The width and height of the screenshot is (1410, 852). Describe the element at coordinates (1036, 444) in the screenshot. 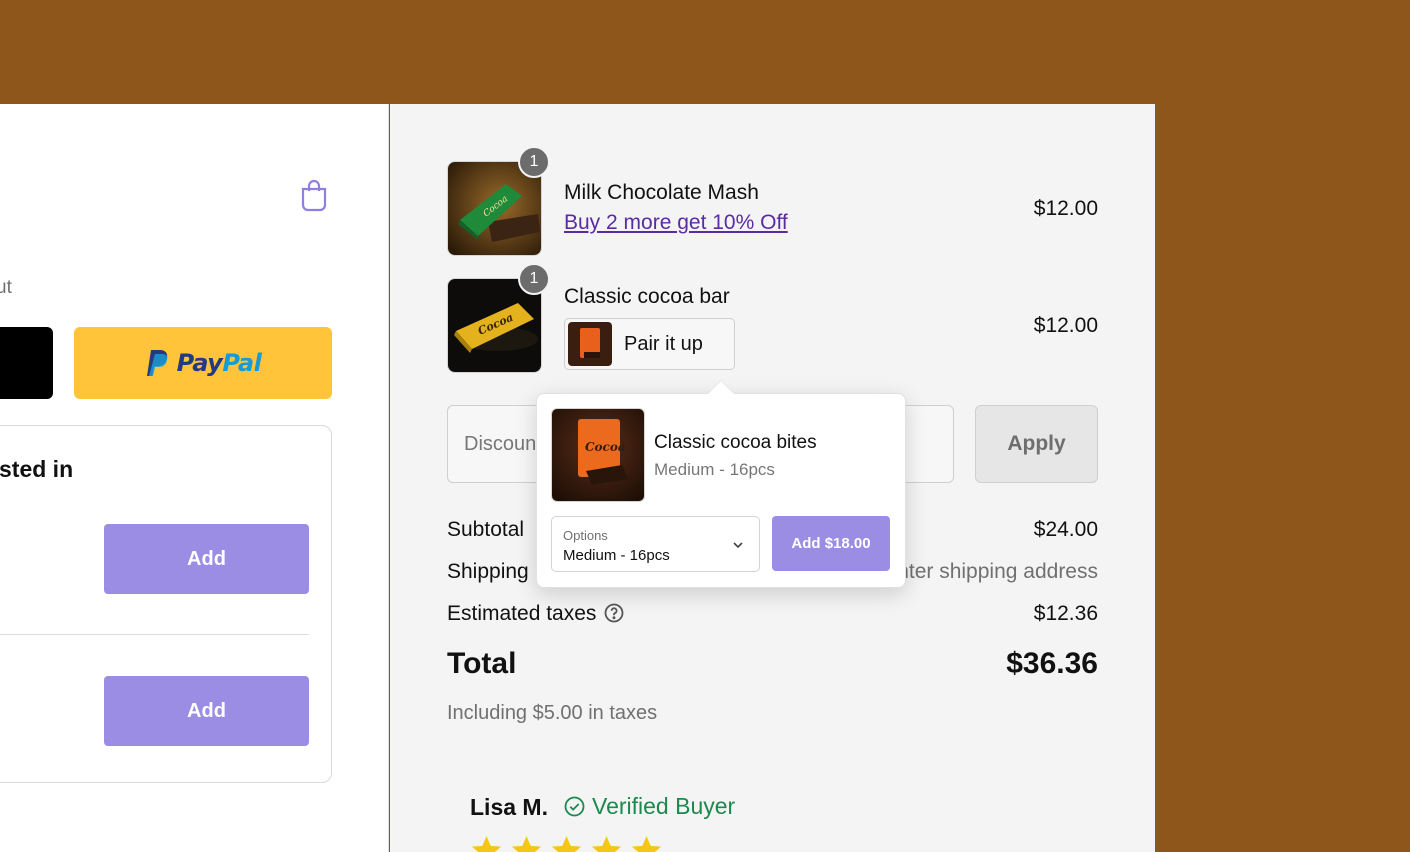

I see `apply-discount-button: Apply` at that location.